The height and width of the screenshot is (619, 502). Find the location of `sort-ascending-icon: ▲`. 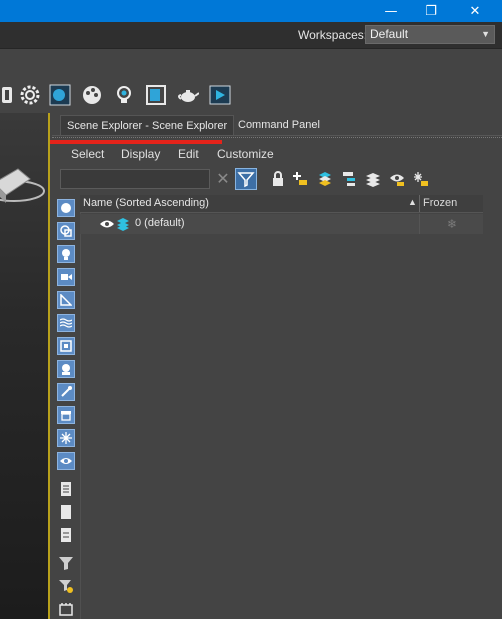

sort-ascending-icon: ▲ is located at coordinates (412, 202).